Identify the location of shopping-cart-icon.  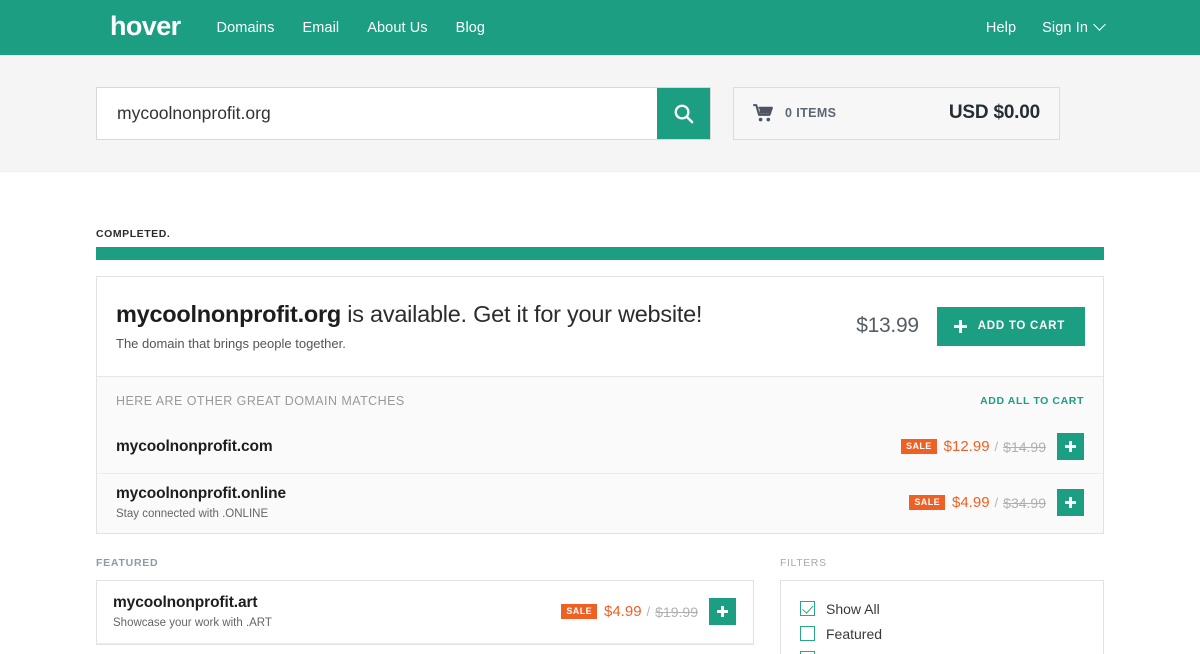
(763, 113).